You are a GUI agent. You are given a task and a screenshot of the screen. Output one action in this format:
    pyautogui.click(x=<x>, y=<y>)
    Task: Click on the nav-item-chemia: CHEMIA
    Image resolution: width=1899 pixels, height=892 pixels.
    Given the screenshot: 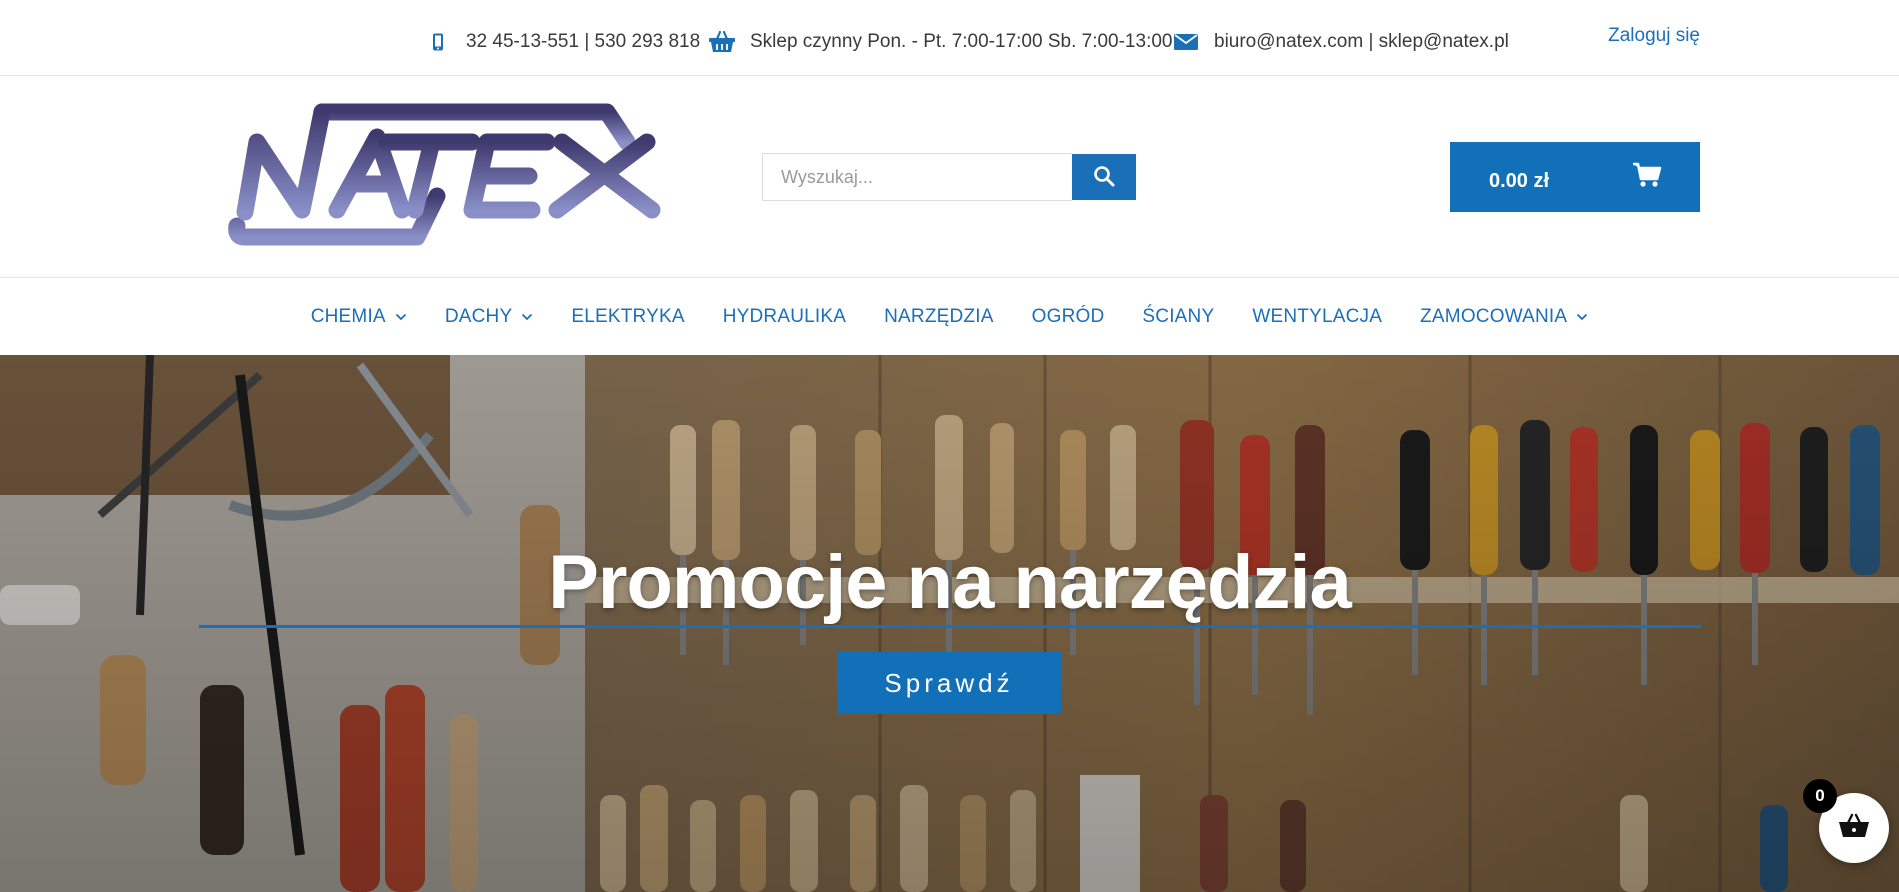 What is the action you would take?
    pyautogui.click(x=359, y=317)
    